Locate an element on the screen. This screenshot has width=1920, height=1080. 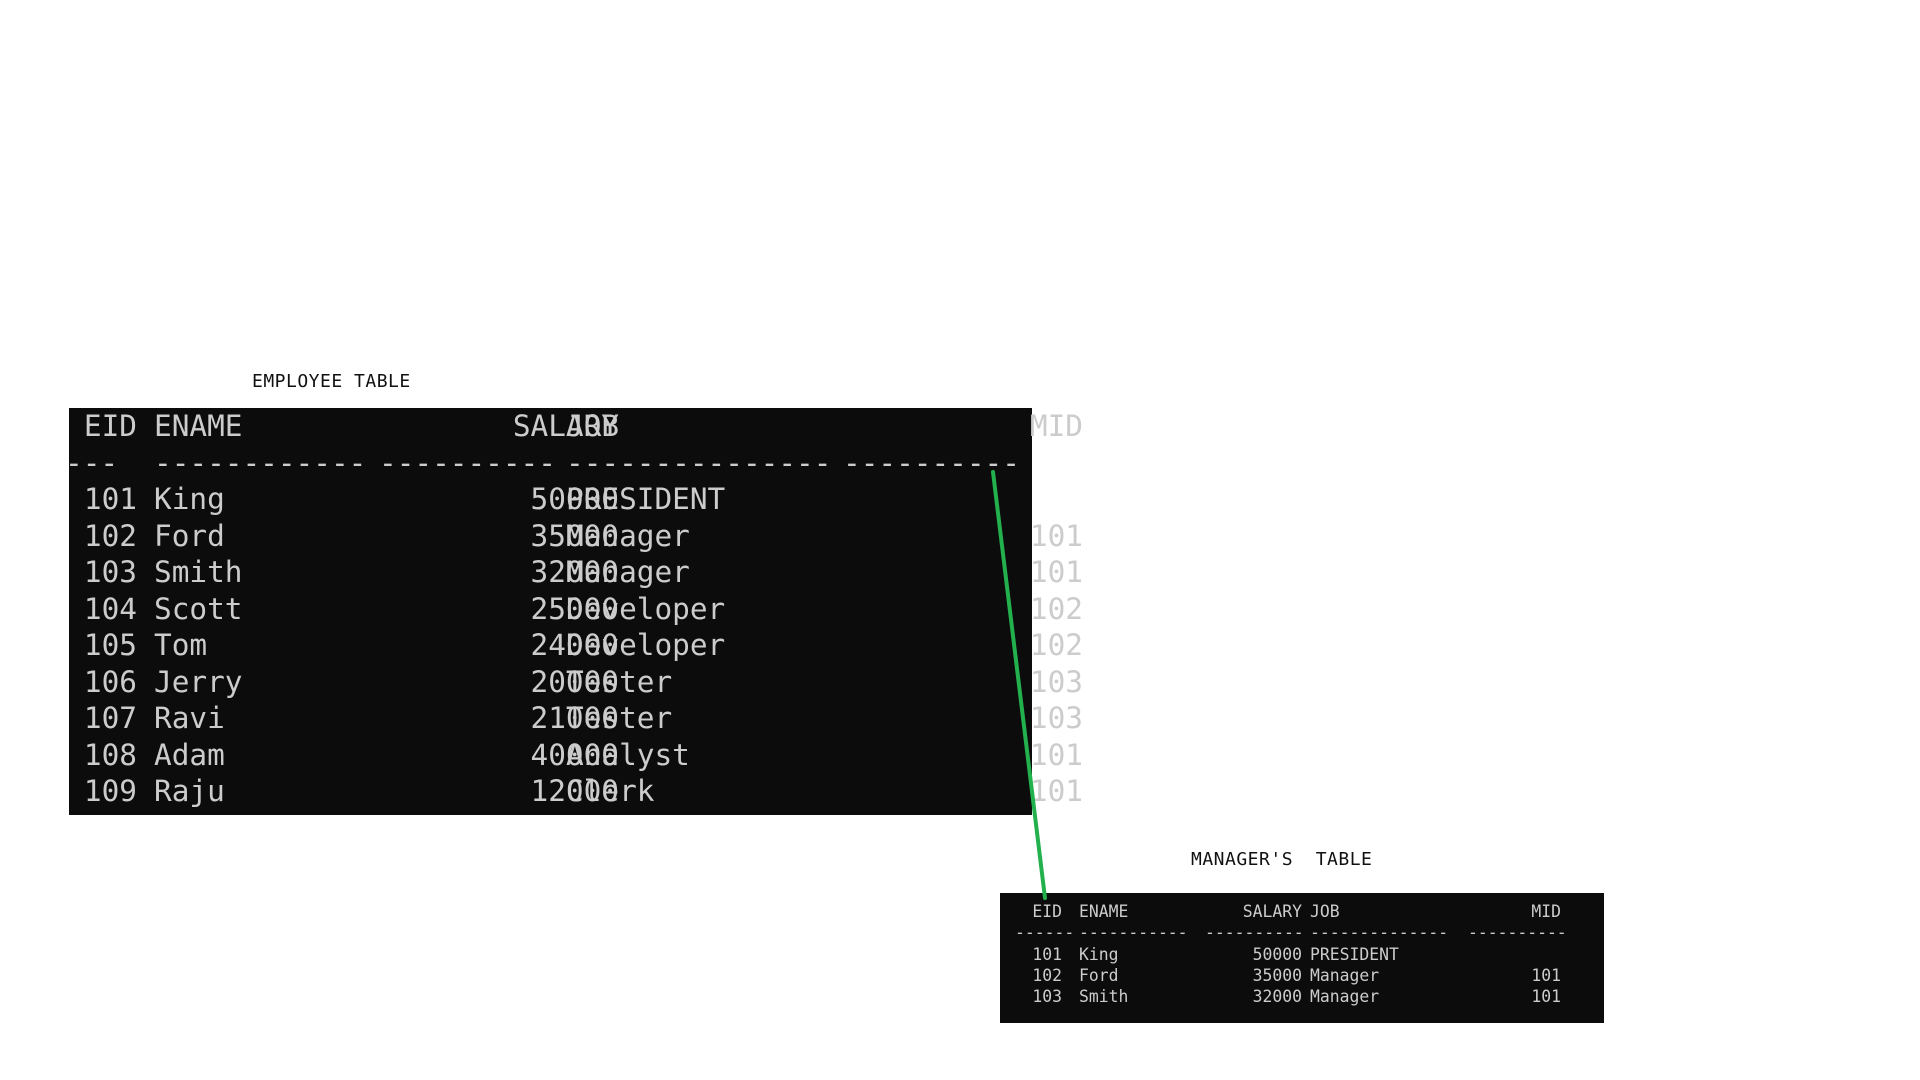
cell-ename: ------------ is located at coordinates (260, 462).